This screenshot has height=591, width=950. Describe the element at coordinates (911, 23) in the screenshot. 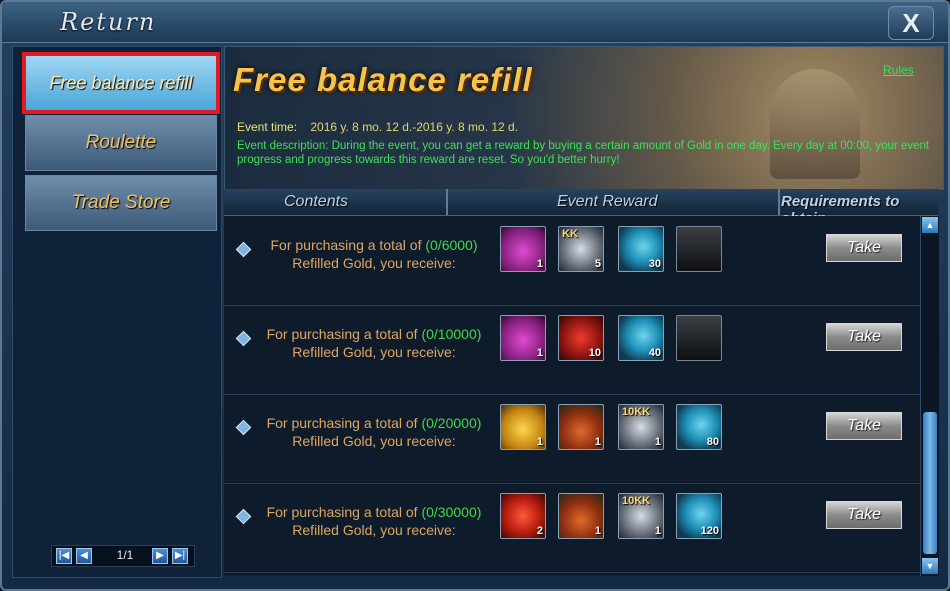

I see `close-icon: X` at that location.